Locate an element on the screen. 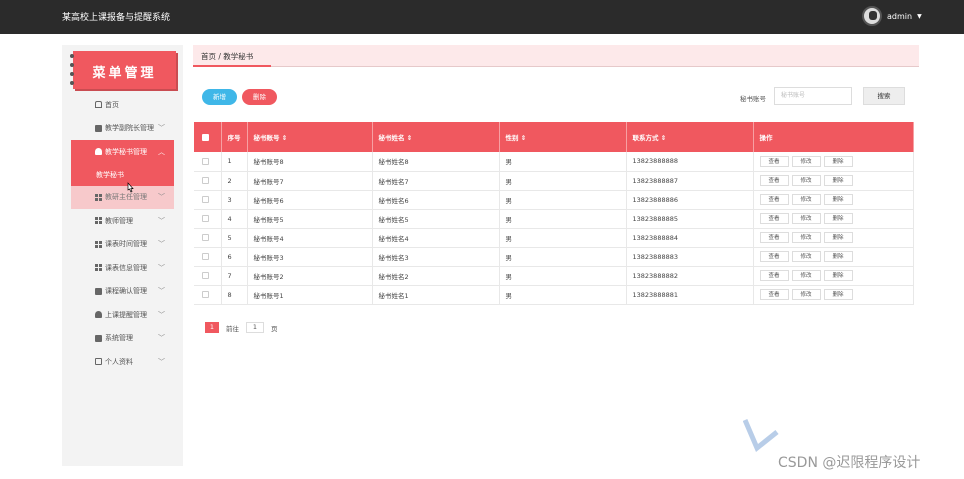  col-phone: 联系方式 ⇕ is located at coordinates (690, 137).